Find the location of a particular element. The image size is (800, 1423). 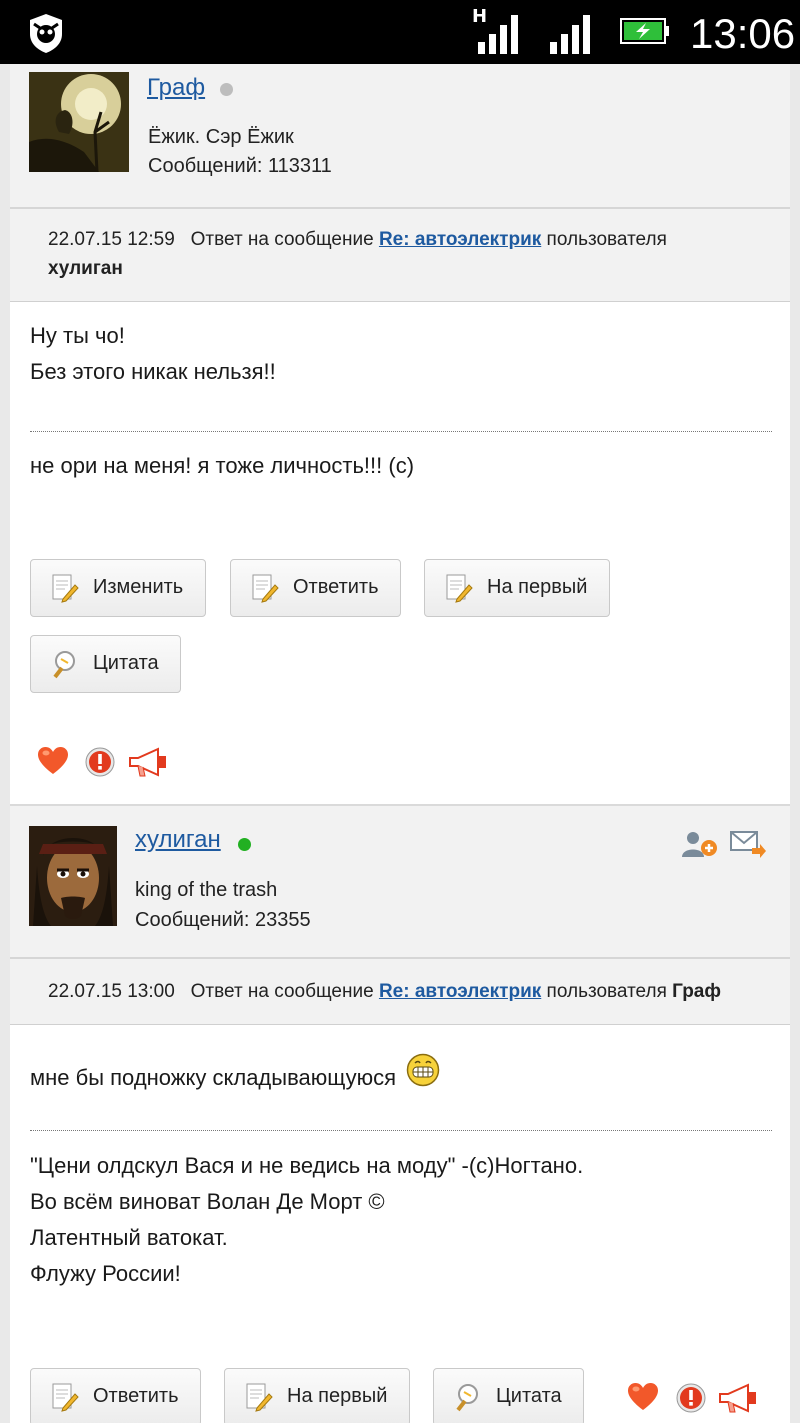

post-text-line: Ну ты чо! is located at coordinates (77, 335).